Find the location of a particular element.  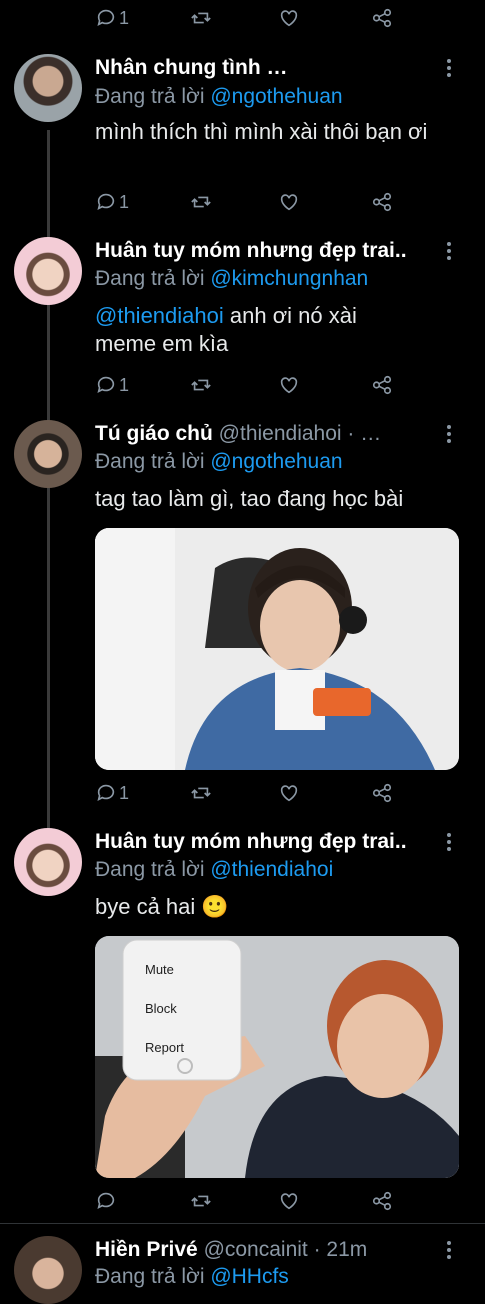

author-handle: @concainit · 21m is located at coordinates (286, 1249).